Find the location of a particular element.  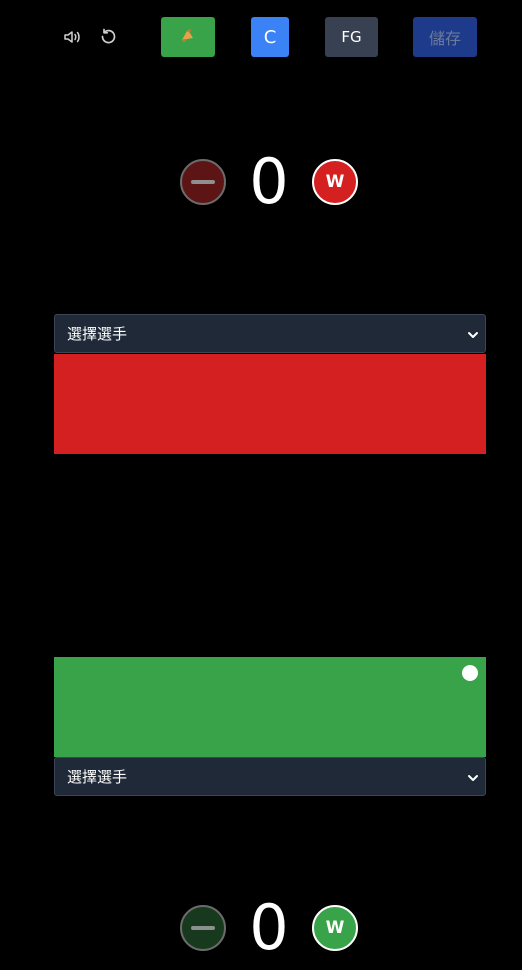

c-button: C is located at coordinates (270, 37).